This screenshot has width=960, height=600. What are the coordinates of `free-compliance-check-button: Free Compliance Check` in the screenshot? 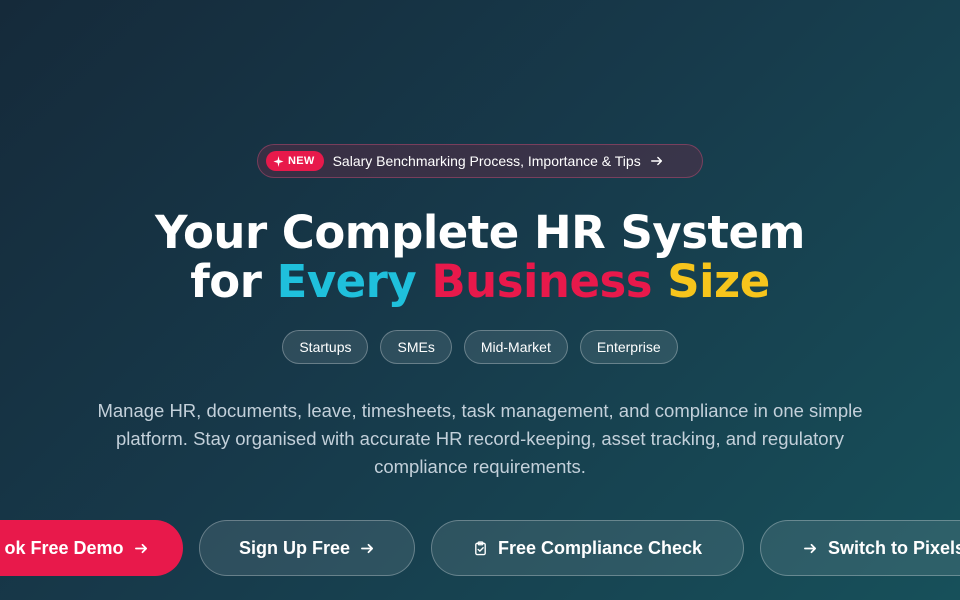 It's located at (587, 548).